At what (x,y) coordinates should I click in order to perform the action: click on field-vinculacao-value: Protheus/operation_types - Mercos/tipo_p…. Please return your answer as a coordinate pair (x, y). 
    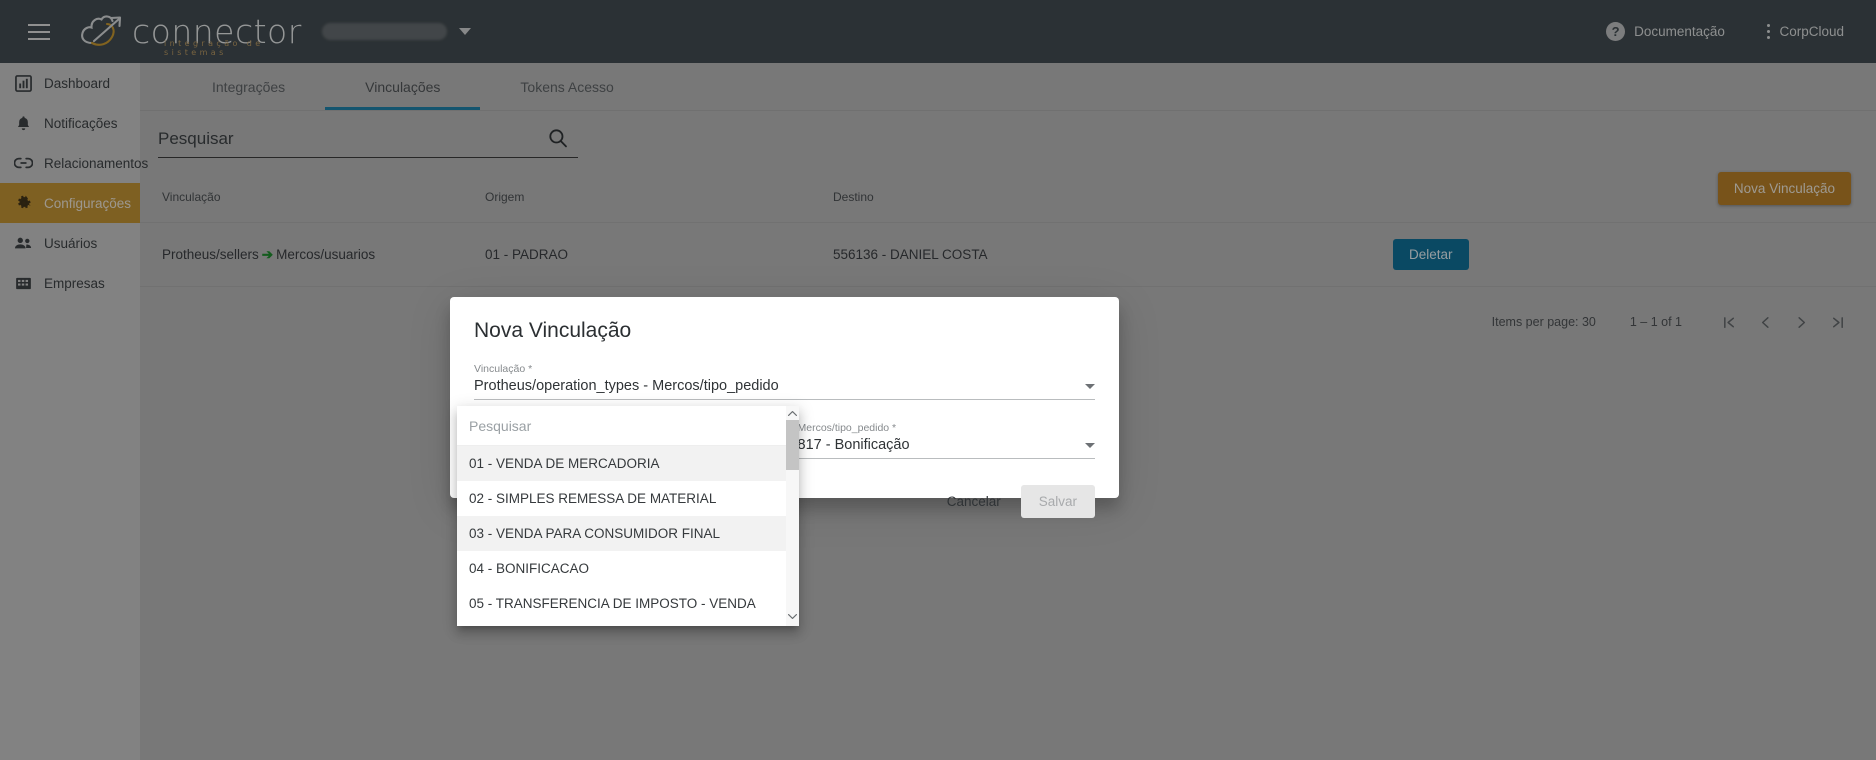
    Looking at the image, I should click on (626, 386).